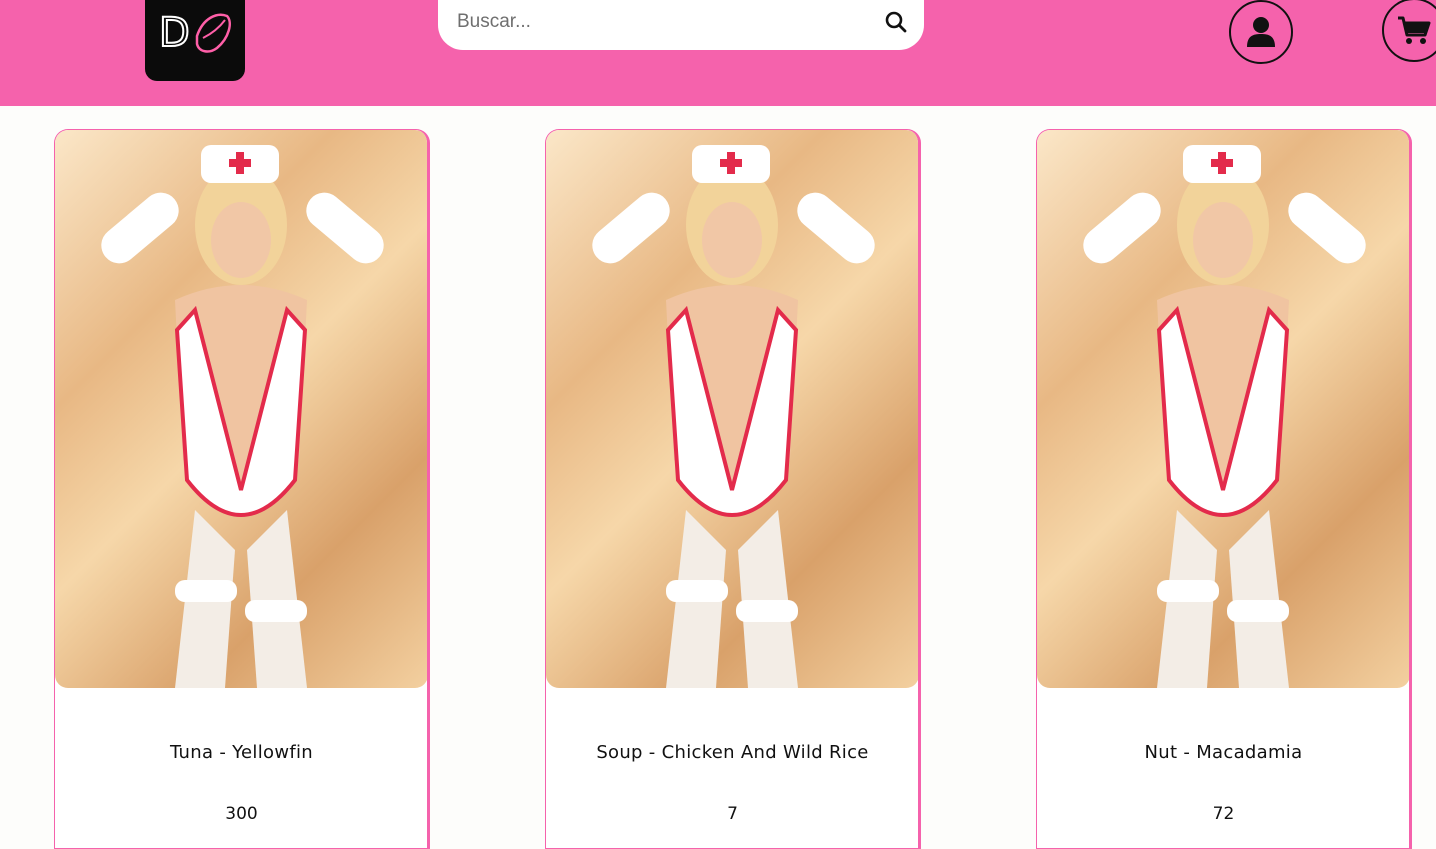  Describe the element at coordinates (195, 33) in the screenshot. I see `lips-icon: D` at that location.